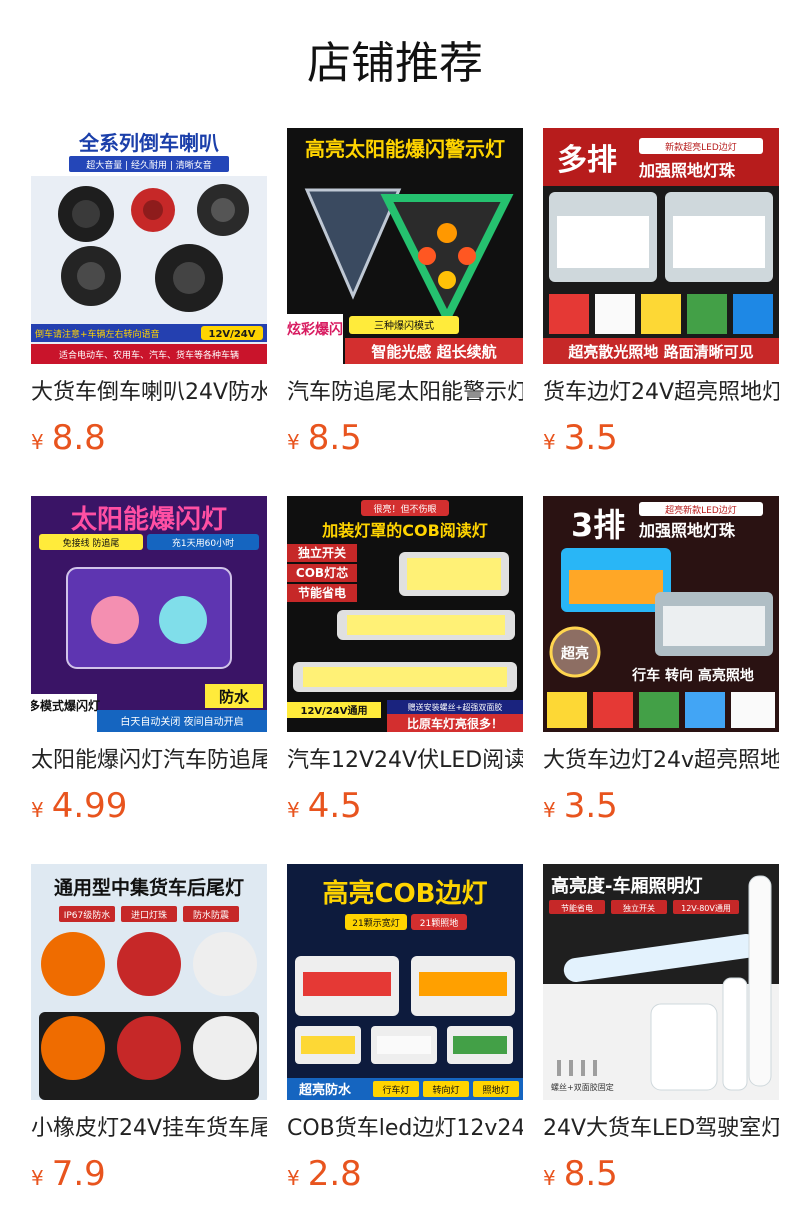 This screenshot has width=790, height=1232. What do you see at coordinates (455, 723) in the screenshot?
I see `image-footer: 比原车灯亮很多！` at bounding box center [455, 723].